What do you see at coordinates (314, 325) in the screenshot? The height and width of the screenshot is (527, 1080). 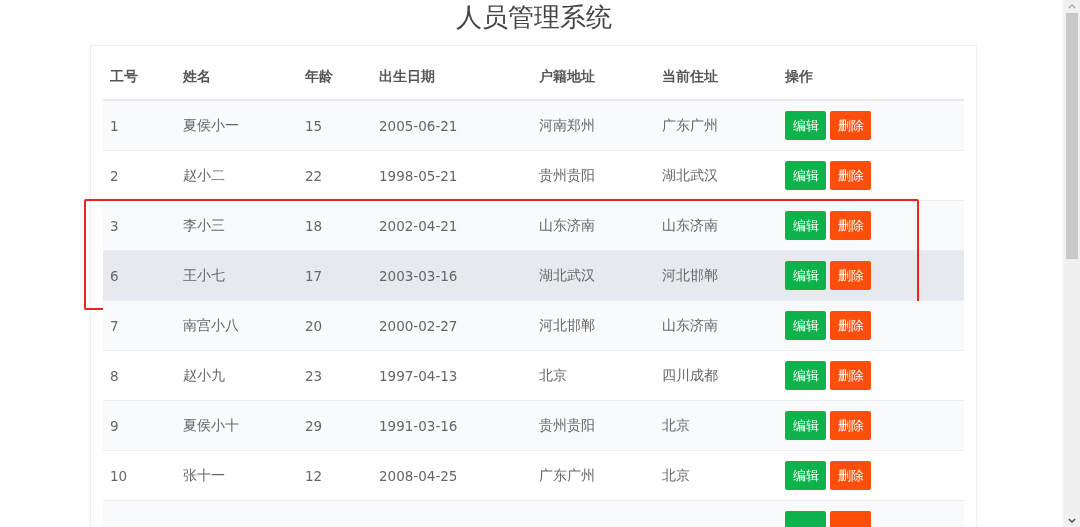 I see `table-cell-text: 20` at bounding box center [314, 325].